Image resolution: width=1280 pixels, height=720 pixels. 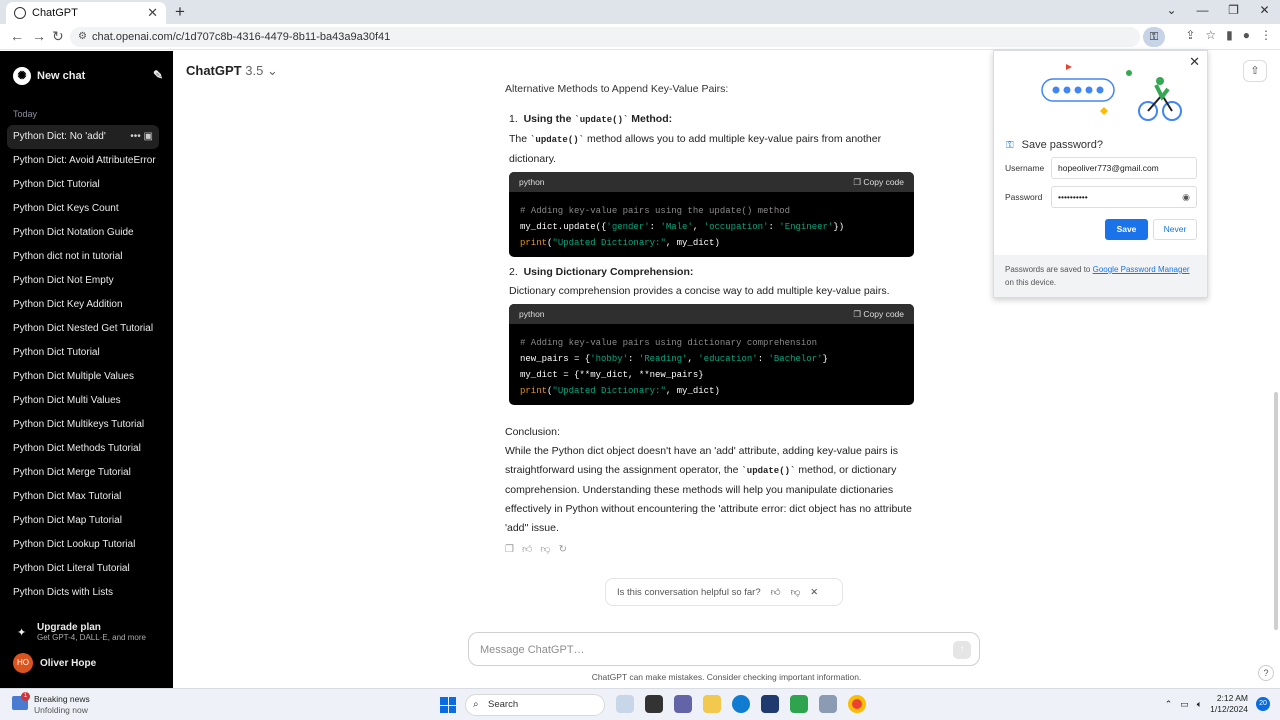 I want to click on sidebar-history-item: Python Dict Key Addition, so click(x=83, y=305).